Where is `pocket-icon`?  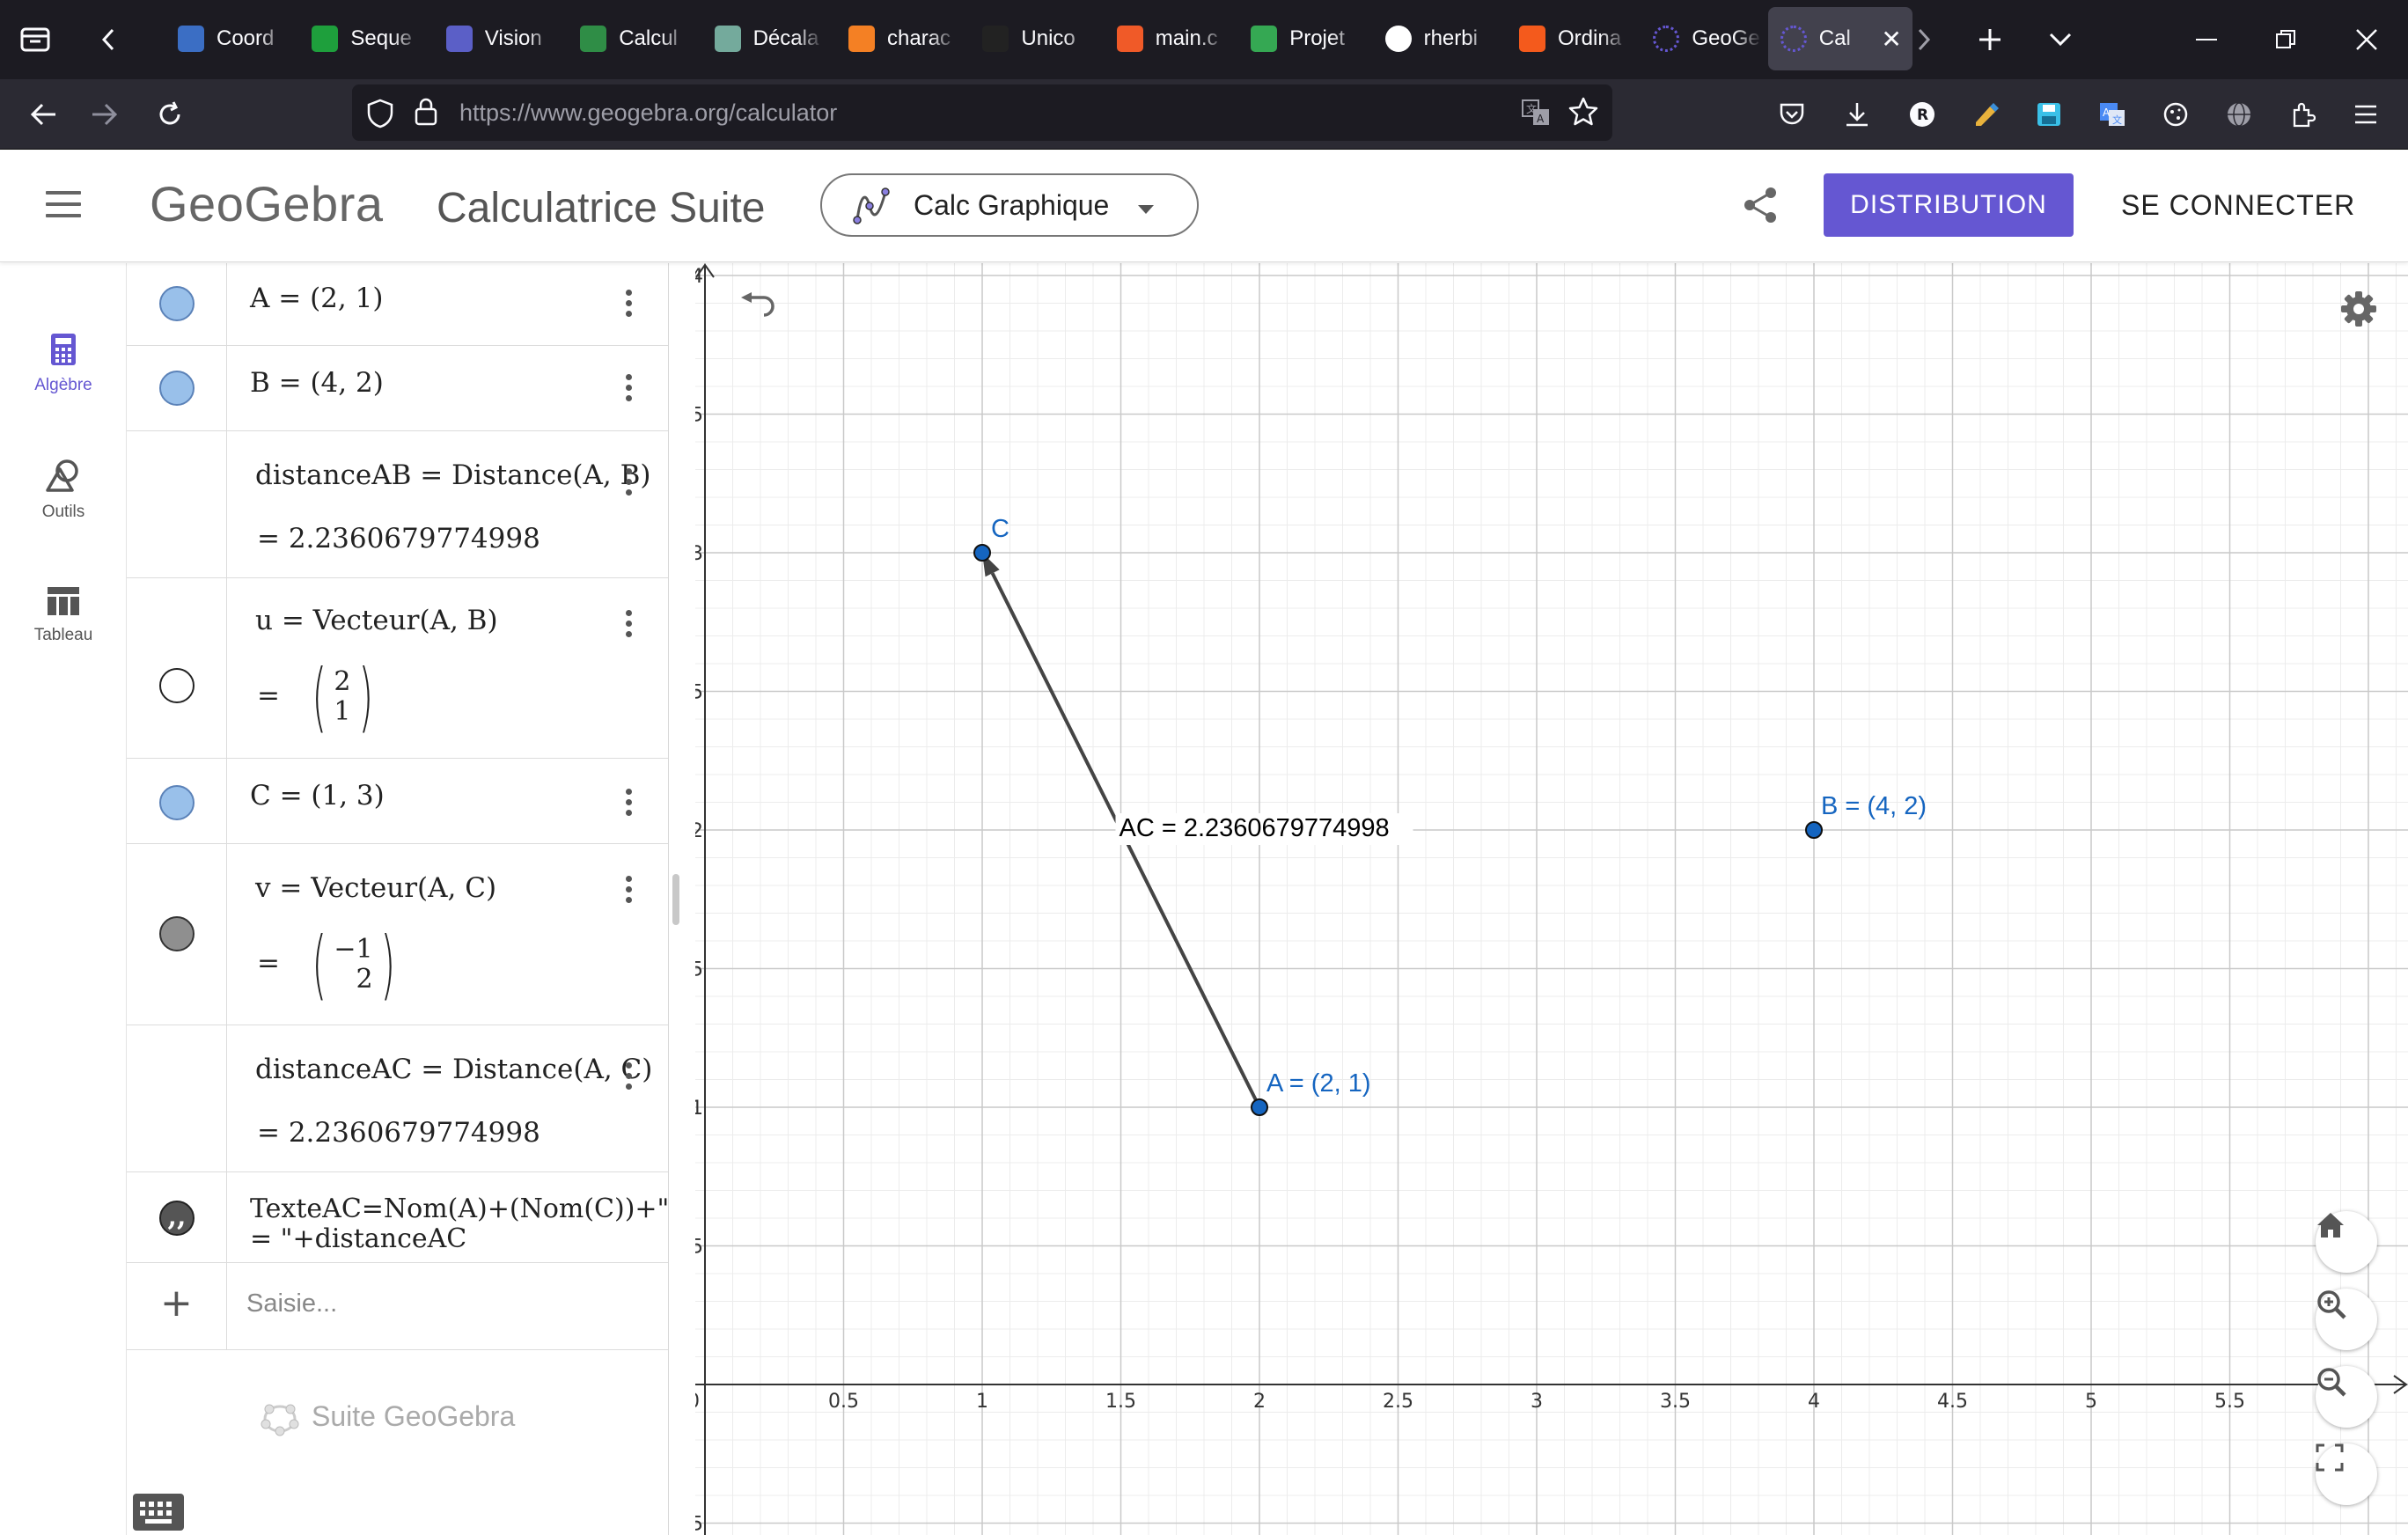 pocket-icon is located at coordinates (1792, 114).